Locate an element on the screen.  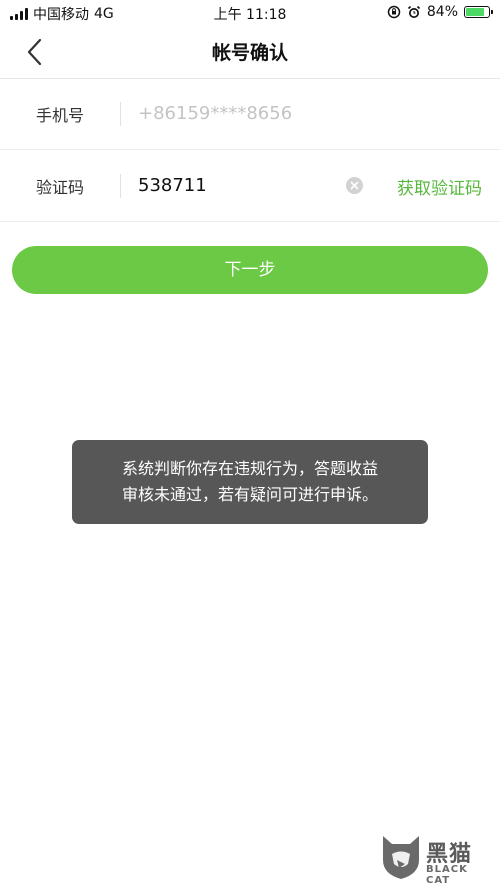
alarm-clock-icon is located at coordinates (413, 11).